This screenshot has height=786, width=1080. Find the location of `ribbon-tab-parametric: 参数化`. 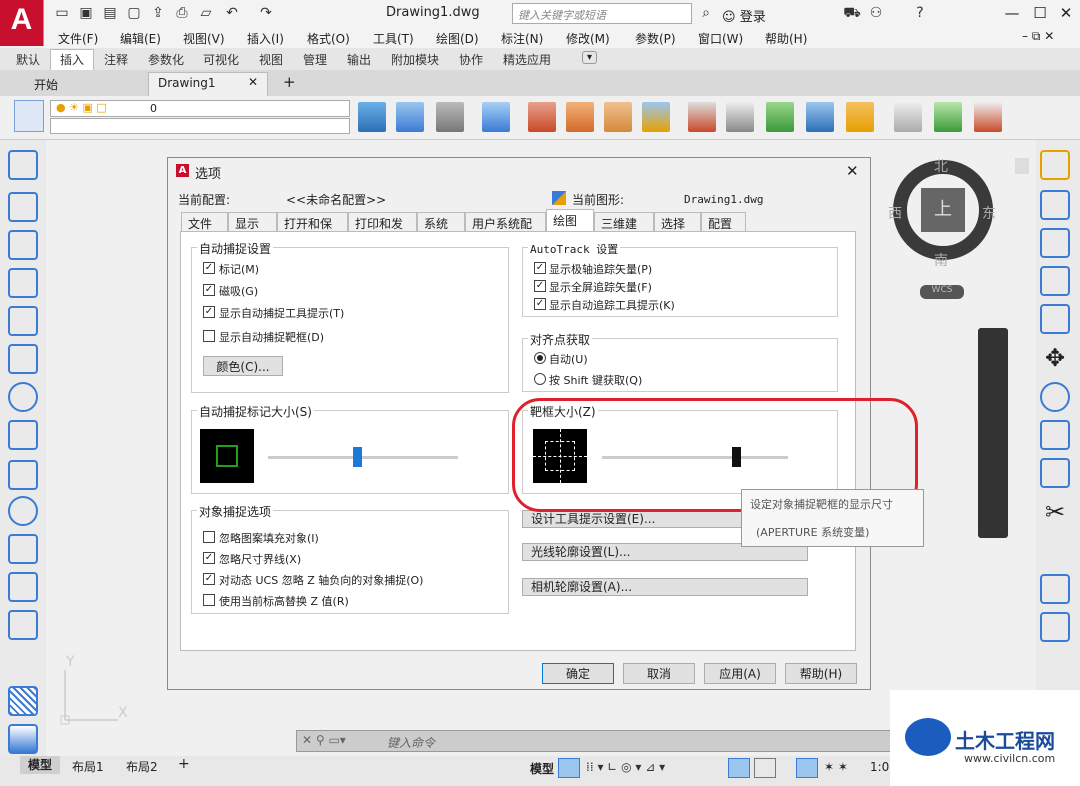

ribbon-tab-parametric: 参数化 is located at coordinates (166, 59).